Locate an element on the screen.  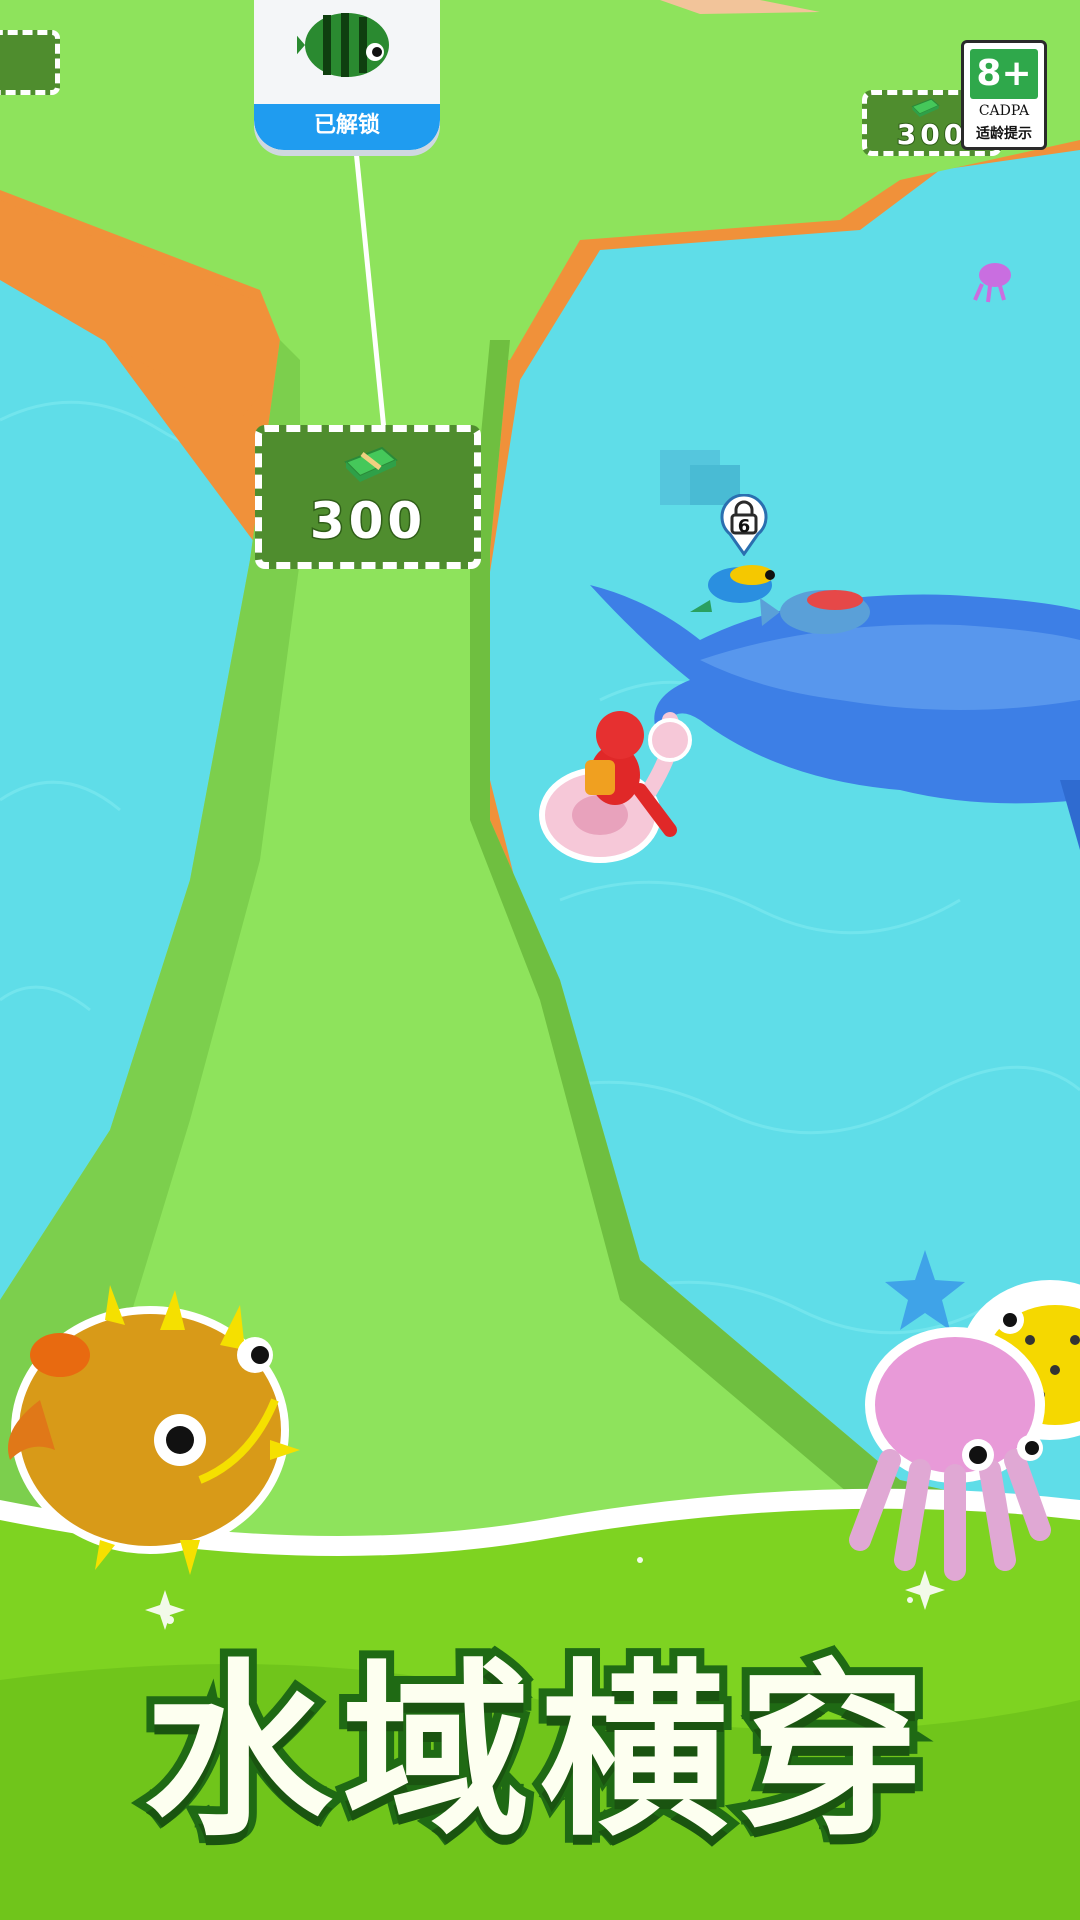
age-rating-badge: 8+ CADPA 适龄提示 is located at coordinates (1004, 95).